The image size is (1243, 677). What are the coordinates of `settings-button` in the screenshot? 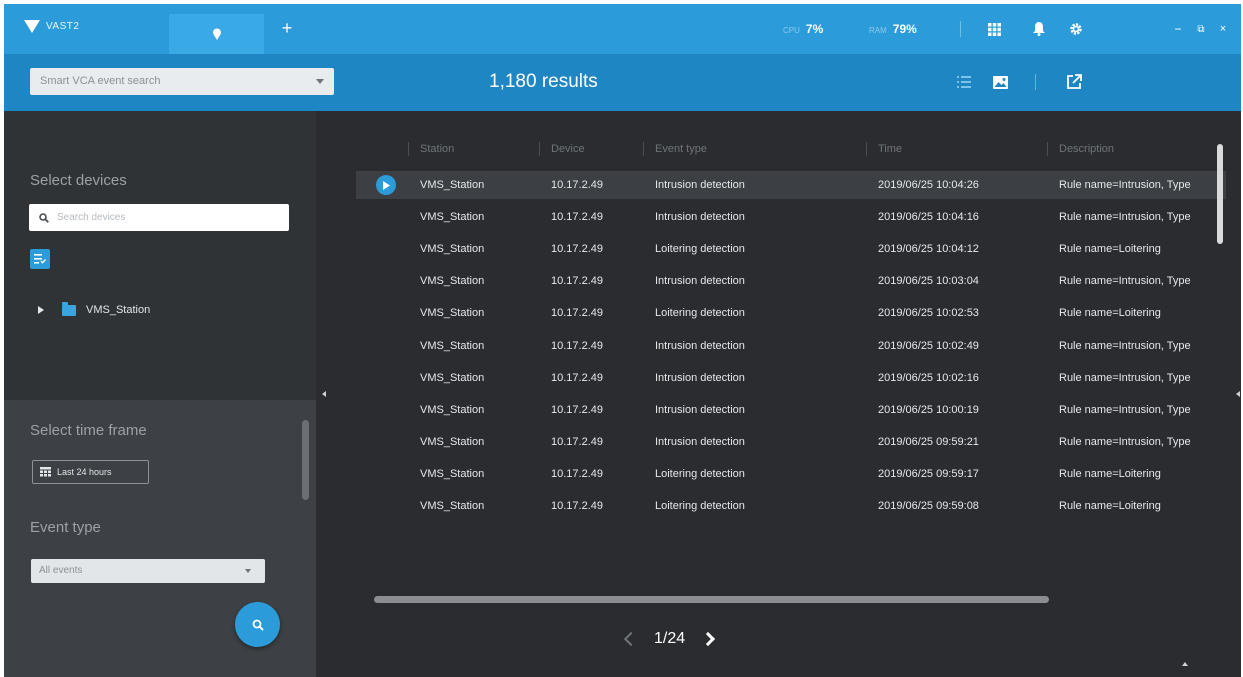 It's located at (1076, 29).